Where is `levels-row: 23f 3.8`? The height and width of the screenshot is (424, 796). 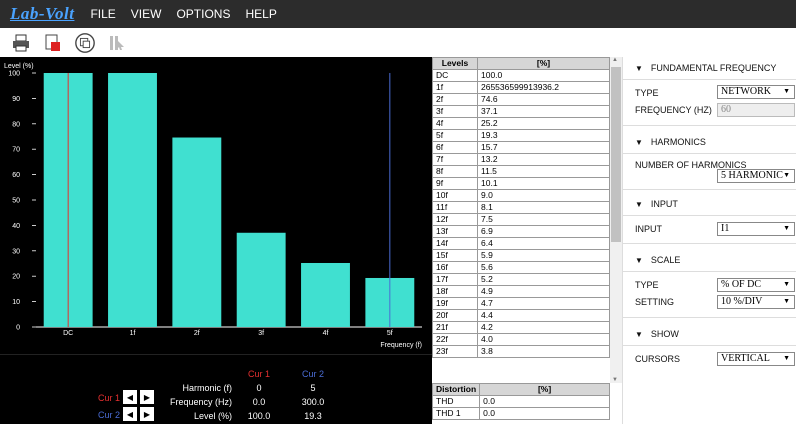 levels-row: 23f 3.8 is located at coordinates (521, 351).